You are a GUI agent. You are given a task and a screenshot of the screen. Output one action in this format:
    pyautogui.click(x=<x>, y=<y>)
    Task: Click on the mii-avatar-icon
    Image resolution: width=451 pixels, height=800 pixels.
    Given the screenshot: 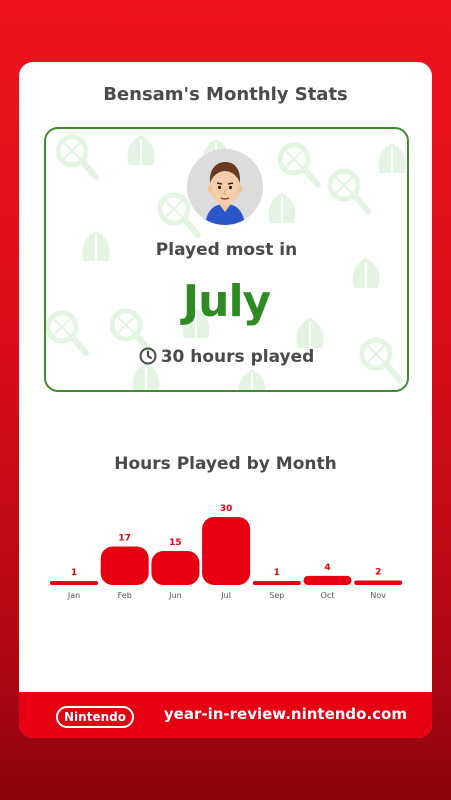 What is the action you would take?
    pyautogui.click(x=225, y=187)
    